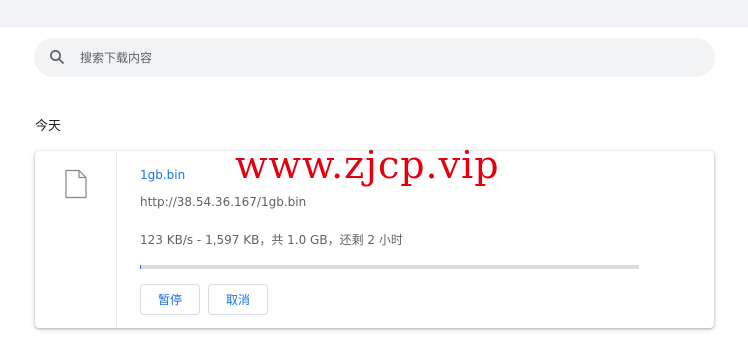 This screenshot has height=344, width=748. What do you see at coordinates (271, 240) in the screenshot?
I see `download-status: 123 KB/s - 1,597 KB，共 1.0 GB，还剩 2 小时` at bounding box center [271, 240].